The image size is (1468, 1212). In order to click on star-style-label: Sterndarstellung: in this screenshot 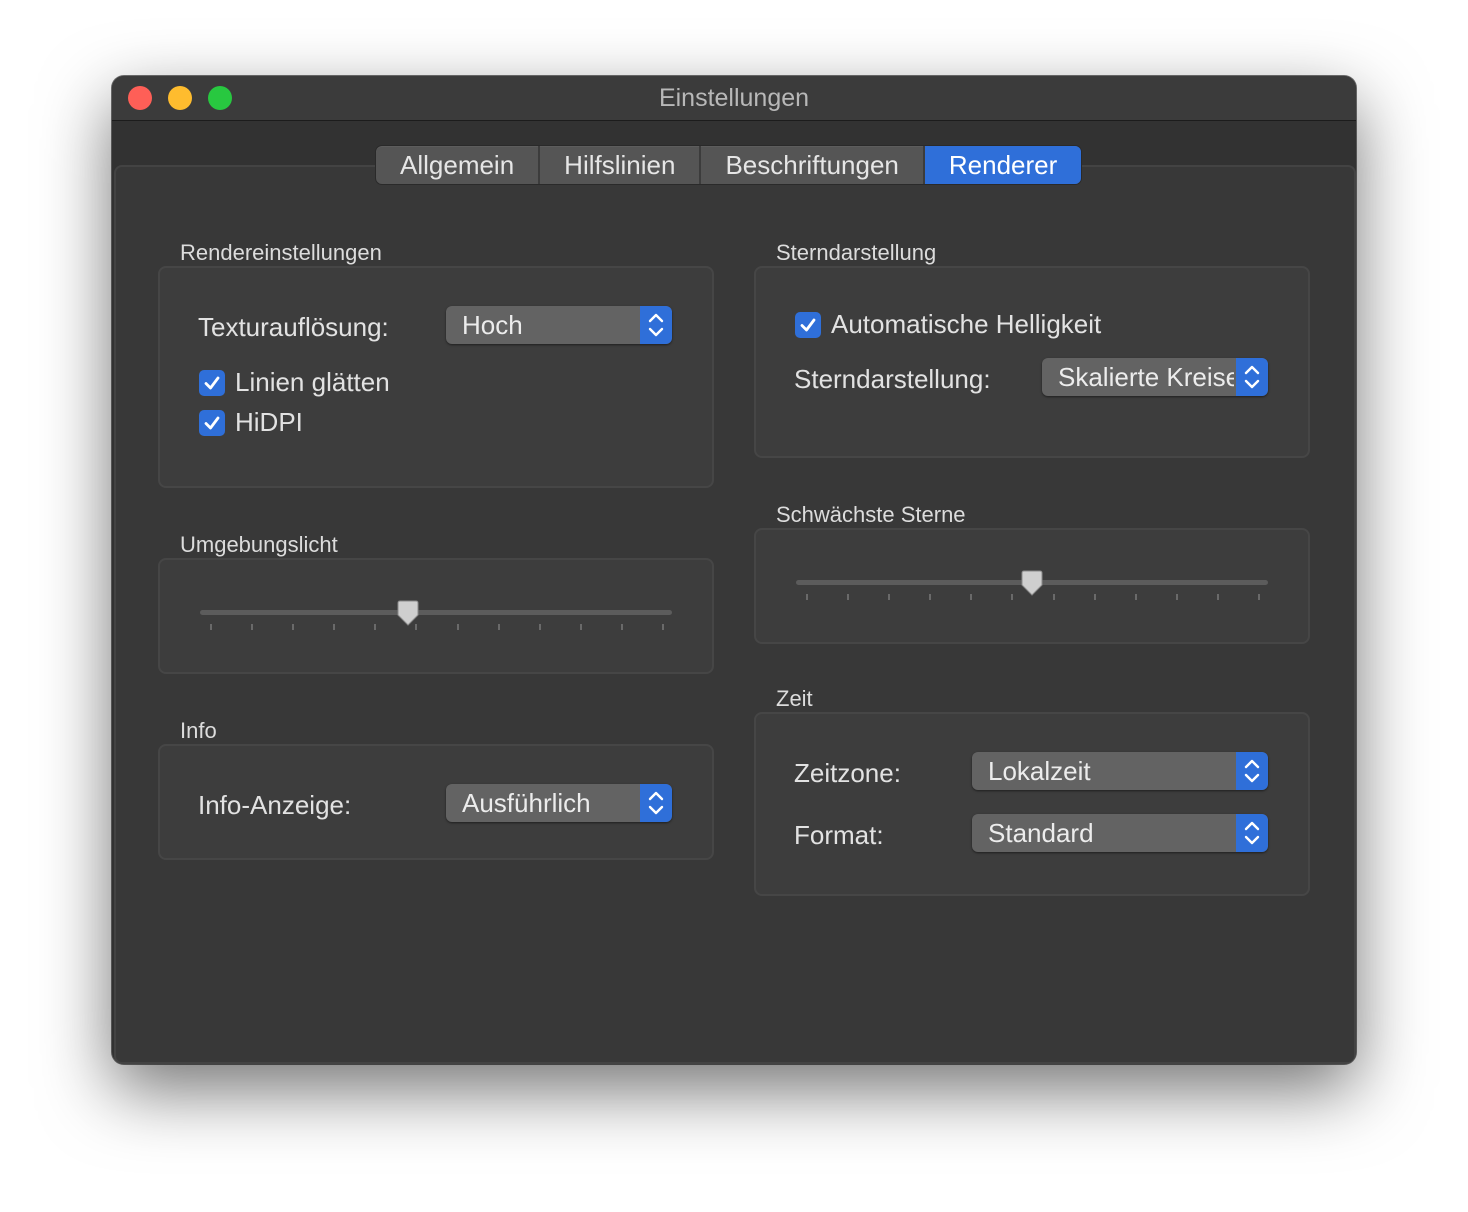, I will do `click(892, 379)`.